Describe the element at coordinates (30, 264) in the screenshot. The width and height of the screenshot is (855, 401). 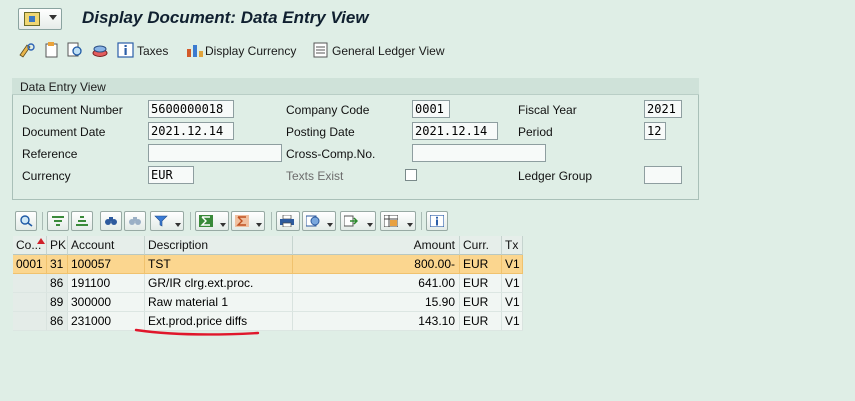
I see `cell-company-code: 0001` at that location.